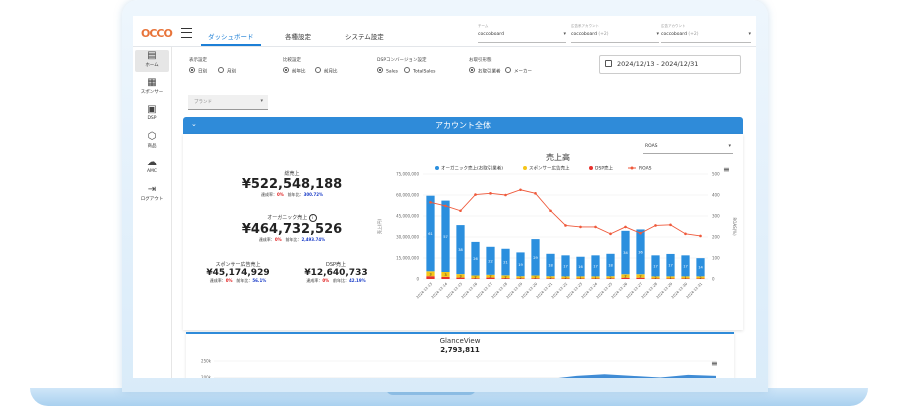  Describe the element at coordinates (152, 165) in the screenshot. I see `sidebar-item-amc: ☁ AMC` at that location.